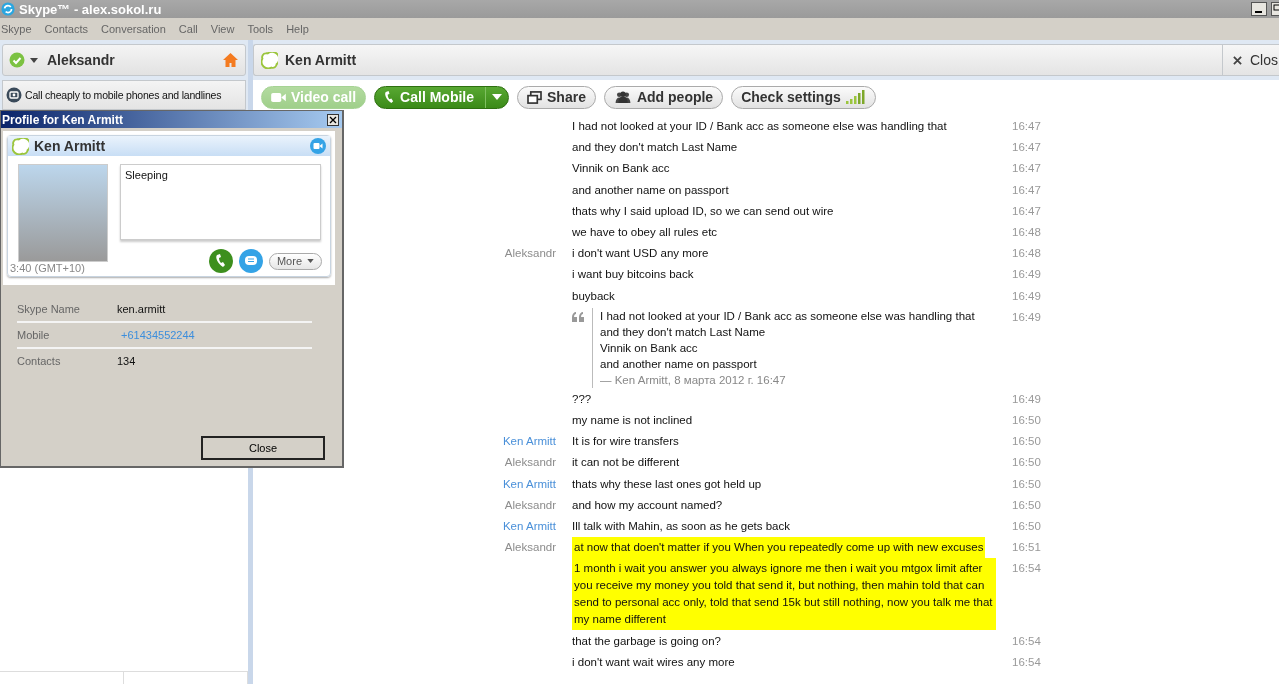 The image size is (1279, 684). What do you see at coordinates (66, 29) in the screenshot?
I see `menu-item: Contacts` at bounding box center [66, 29].